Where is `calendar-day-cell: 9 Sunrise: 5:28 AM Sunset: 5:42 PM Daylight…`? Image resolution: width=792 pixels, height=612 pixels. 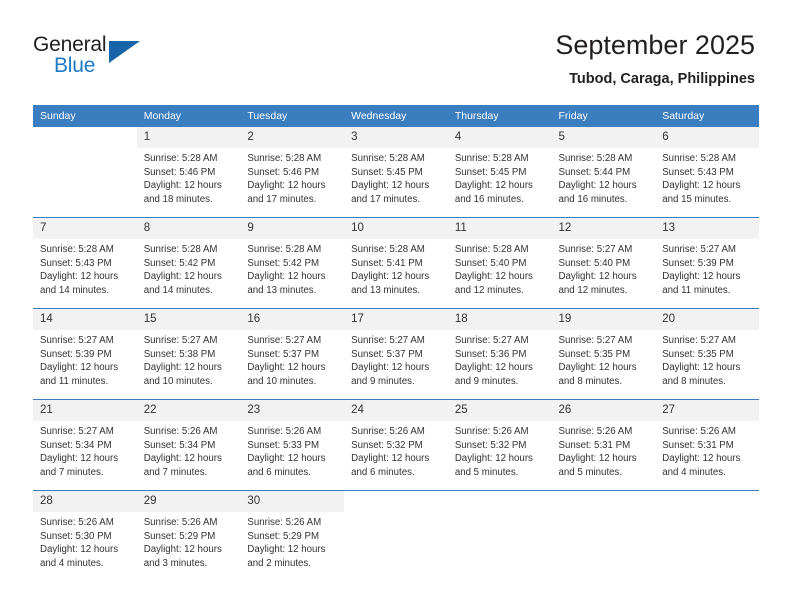
calendar-day-cell: 9 Sunrise: 5:28 AM Sunset: 5:42 PM Daylight… is located at coordinates (292, 263).